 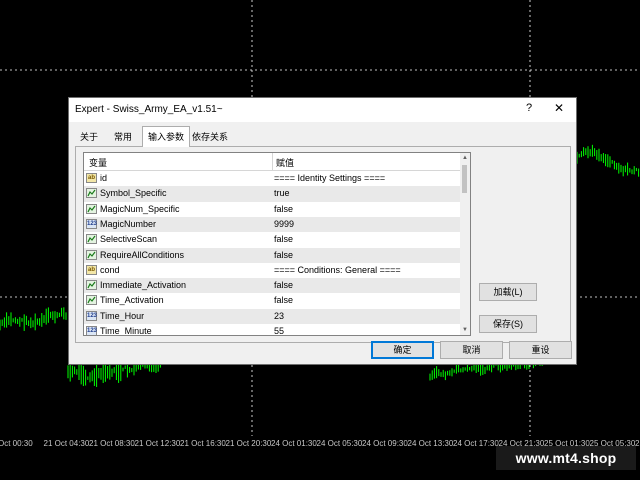 I want to click on time-axis-label: 24 Oct 01:30, so click(x=294, y=443).